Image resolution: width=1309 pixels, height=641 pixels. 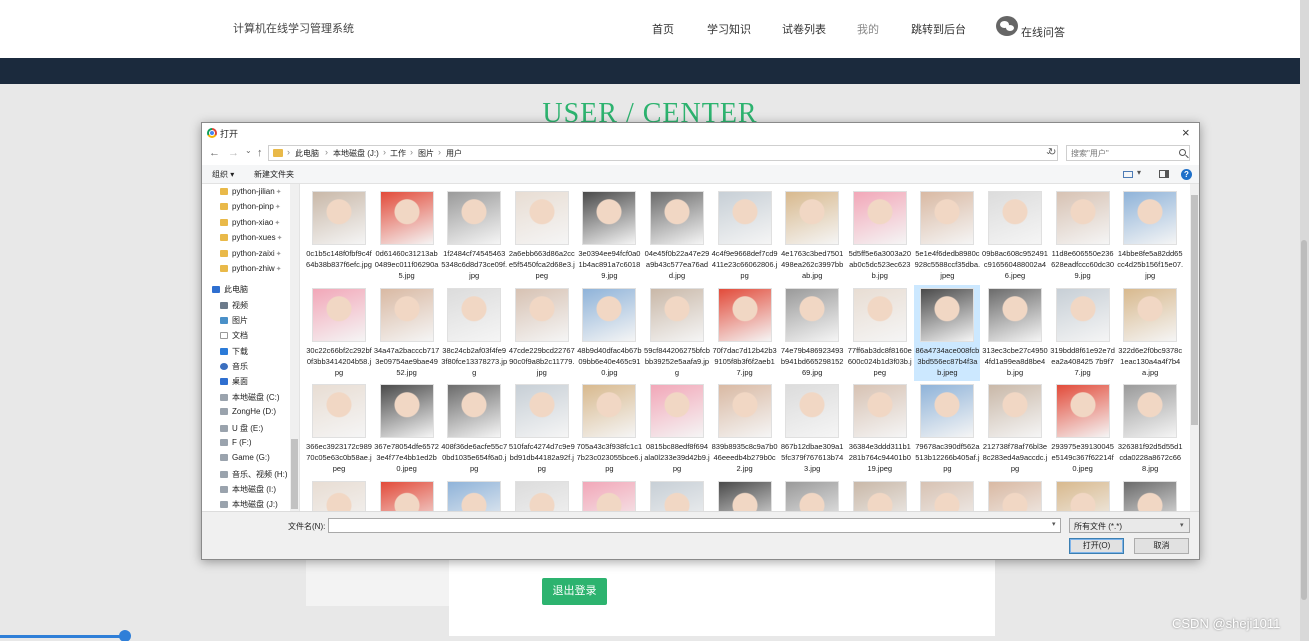 What do you see at coordinates (729, 29) in the screenshot?
I see `nav-study-knowledge: 学习知识` at bounding box center [729, 29].